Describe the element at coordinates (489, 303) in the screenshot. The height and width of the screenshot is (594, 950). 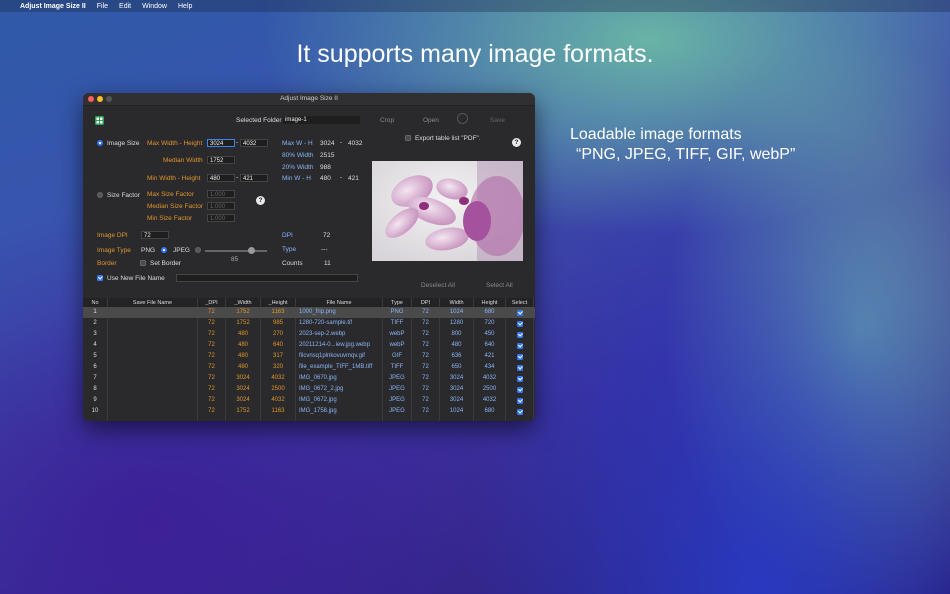
I see `col-height: Height` at that location.